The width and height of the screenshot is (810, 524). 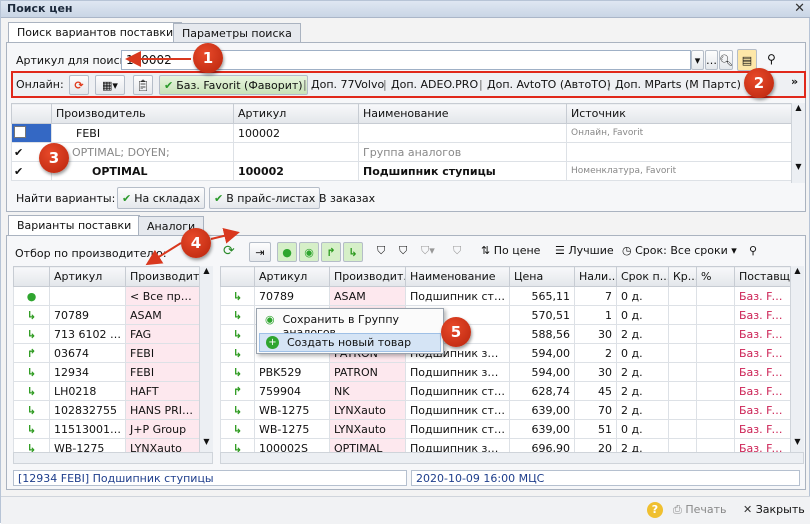 I want to click on marker-5: 5, so click(x=456, y=332).